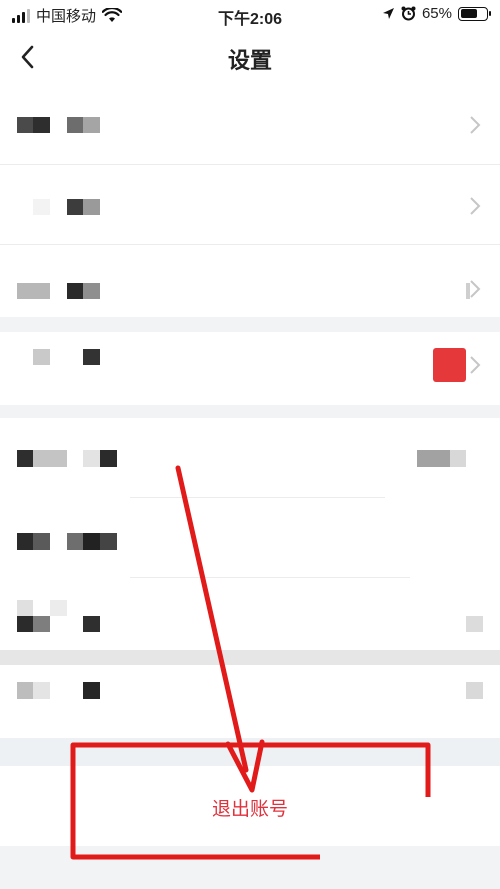 Image resolution: width=500 pixels, height=889 pixels. I want to click on location-icon, so click(388, 13).